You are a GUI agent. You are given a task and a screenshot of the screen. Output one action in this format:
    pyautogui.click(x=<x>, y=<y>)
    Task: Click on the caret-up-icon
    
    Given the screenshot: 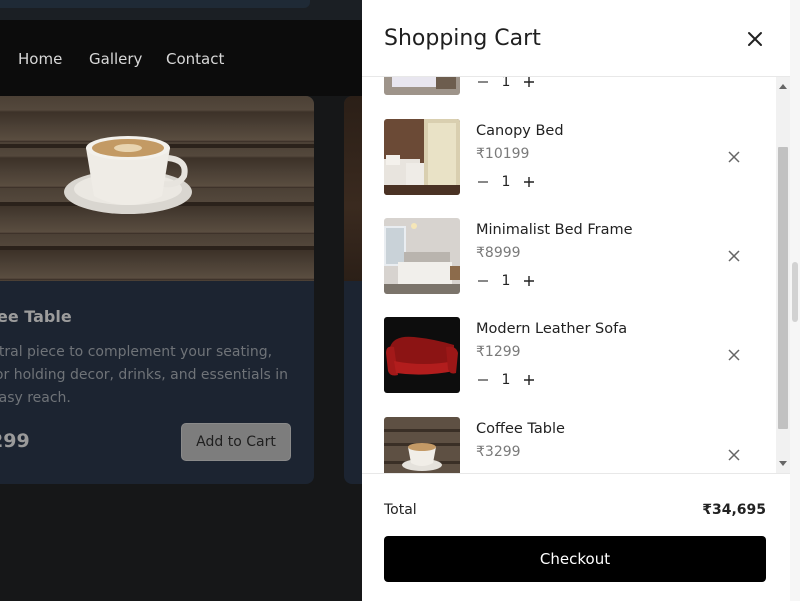 What is the action you would take?
    pyautogui.click(x=783, y=86)
    